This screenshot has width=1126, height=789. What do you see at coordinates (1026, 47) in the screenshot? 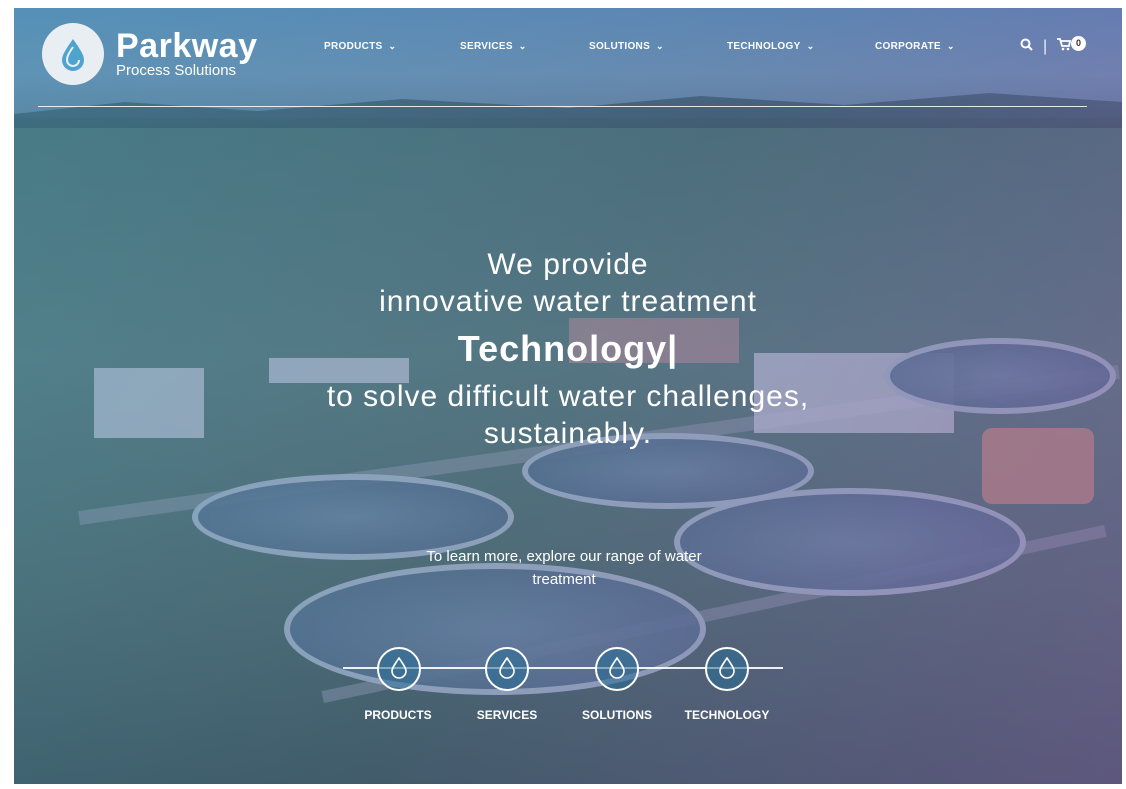
I see `search-icon` at bounding box center [1026, 47].